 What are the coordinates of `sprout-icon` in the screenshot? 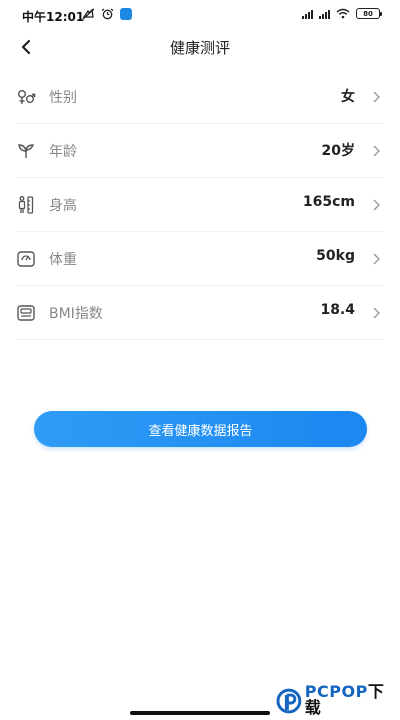 It's located at (26, 151).